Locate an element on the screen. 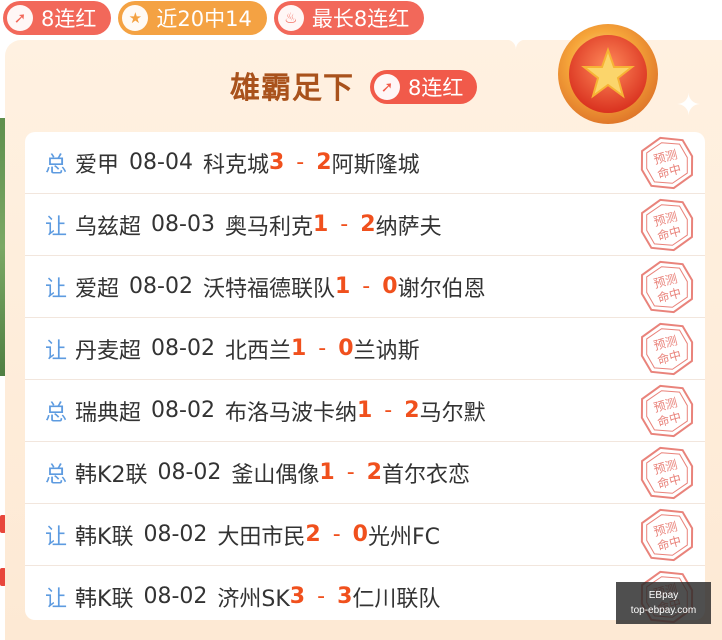 Image resolution: width=722 pixels, height=640 pixels. home-team: 济州SK is located at coordinates (253, 599).